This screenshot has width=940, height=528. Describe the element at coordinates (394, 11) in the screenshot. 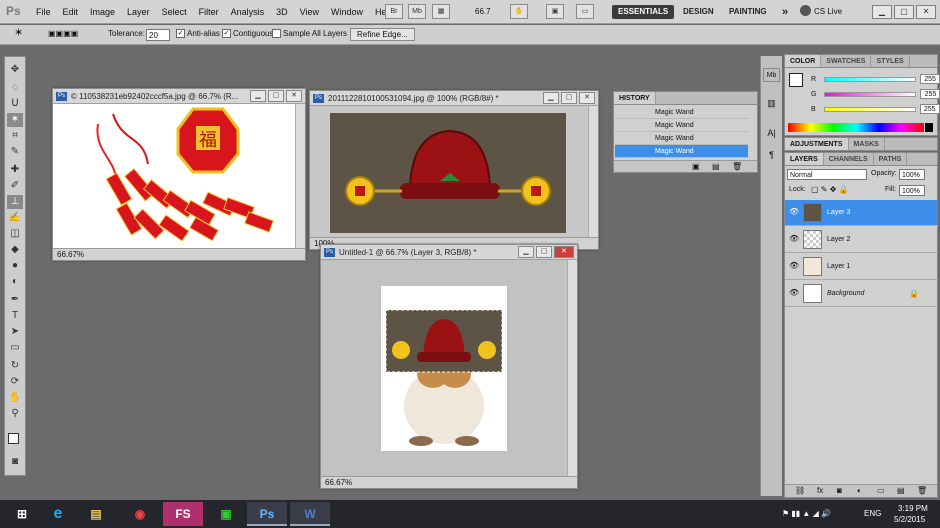

I see `bridge-icon: Br` at that location.